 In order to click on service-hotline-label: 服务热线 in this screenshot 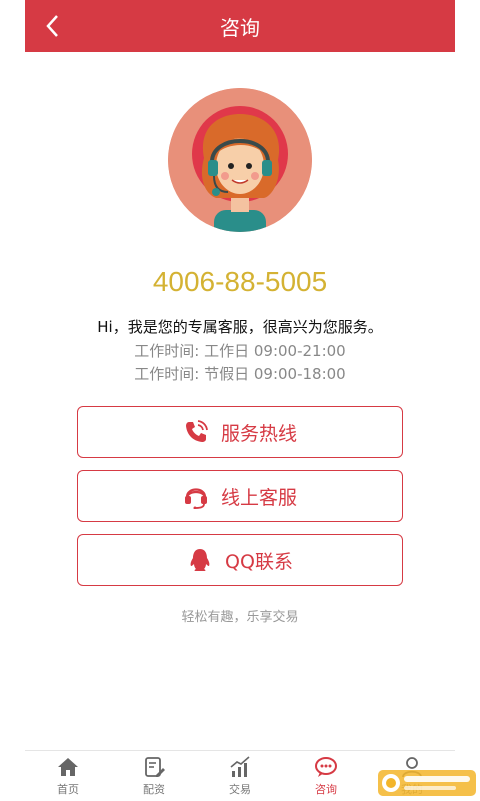, I will do `click(258, 433)`.